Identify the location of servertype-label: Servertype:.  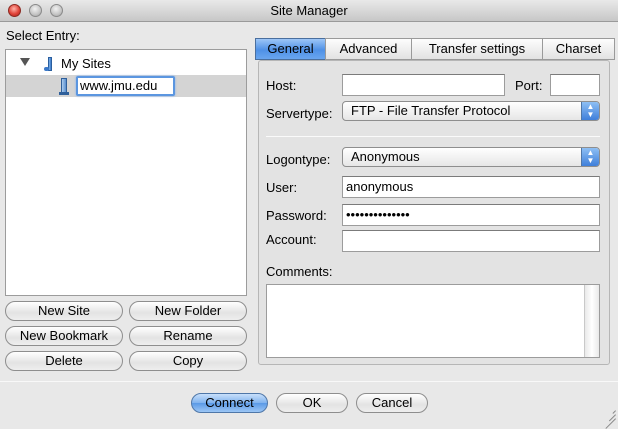
(299, 113).